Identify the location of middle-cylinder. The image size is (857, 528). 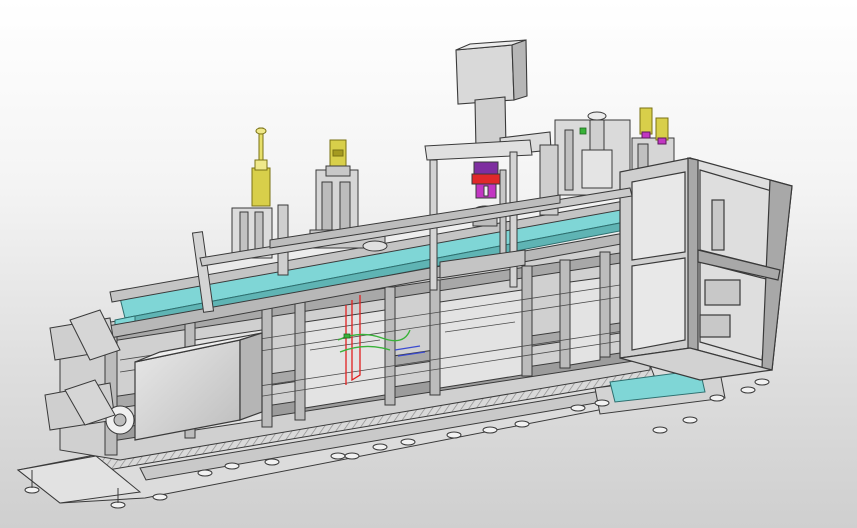
(338, 158).